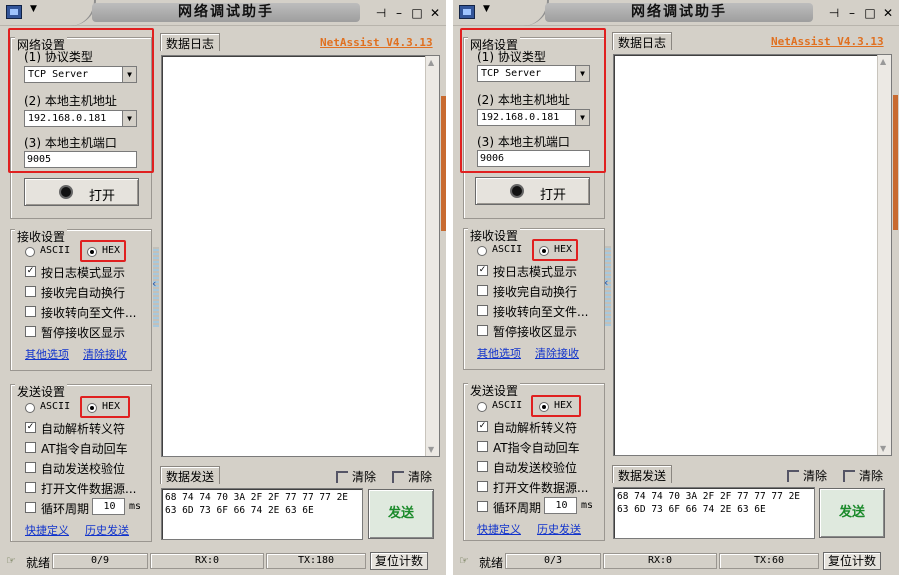 This screenshot has width=899, height=575. Describe the element at coordinates (535, 428) in the screenshot. I see `auto-escape-label: 自动解析转义符` at that location.